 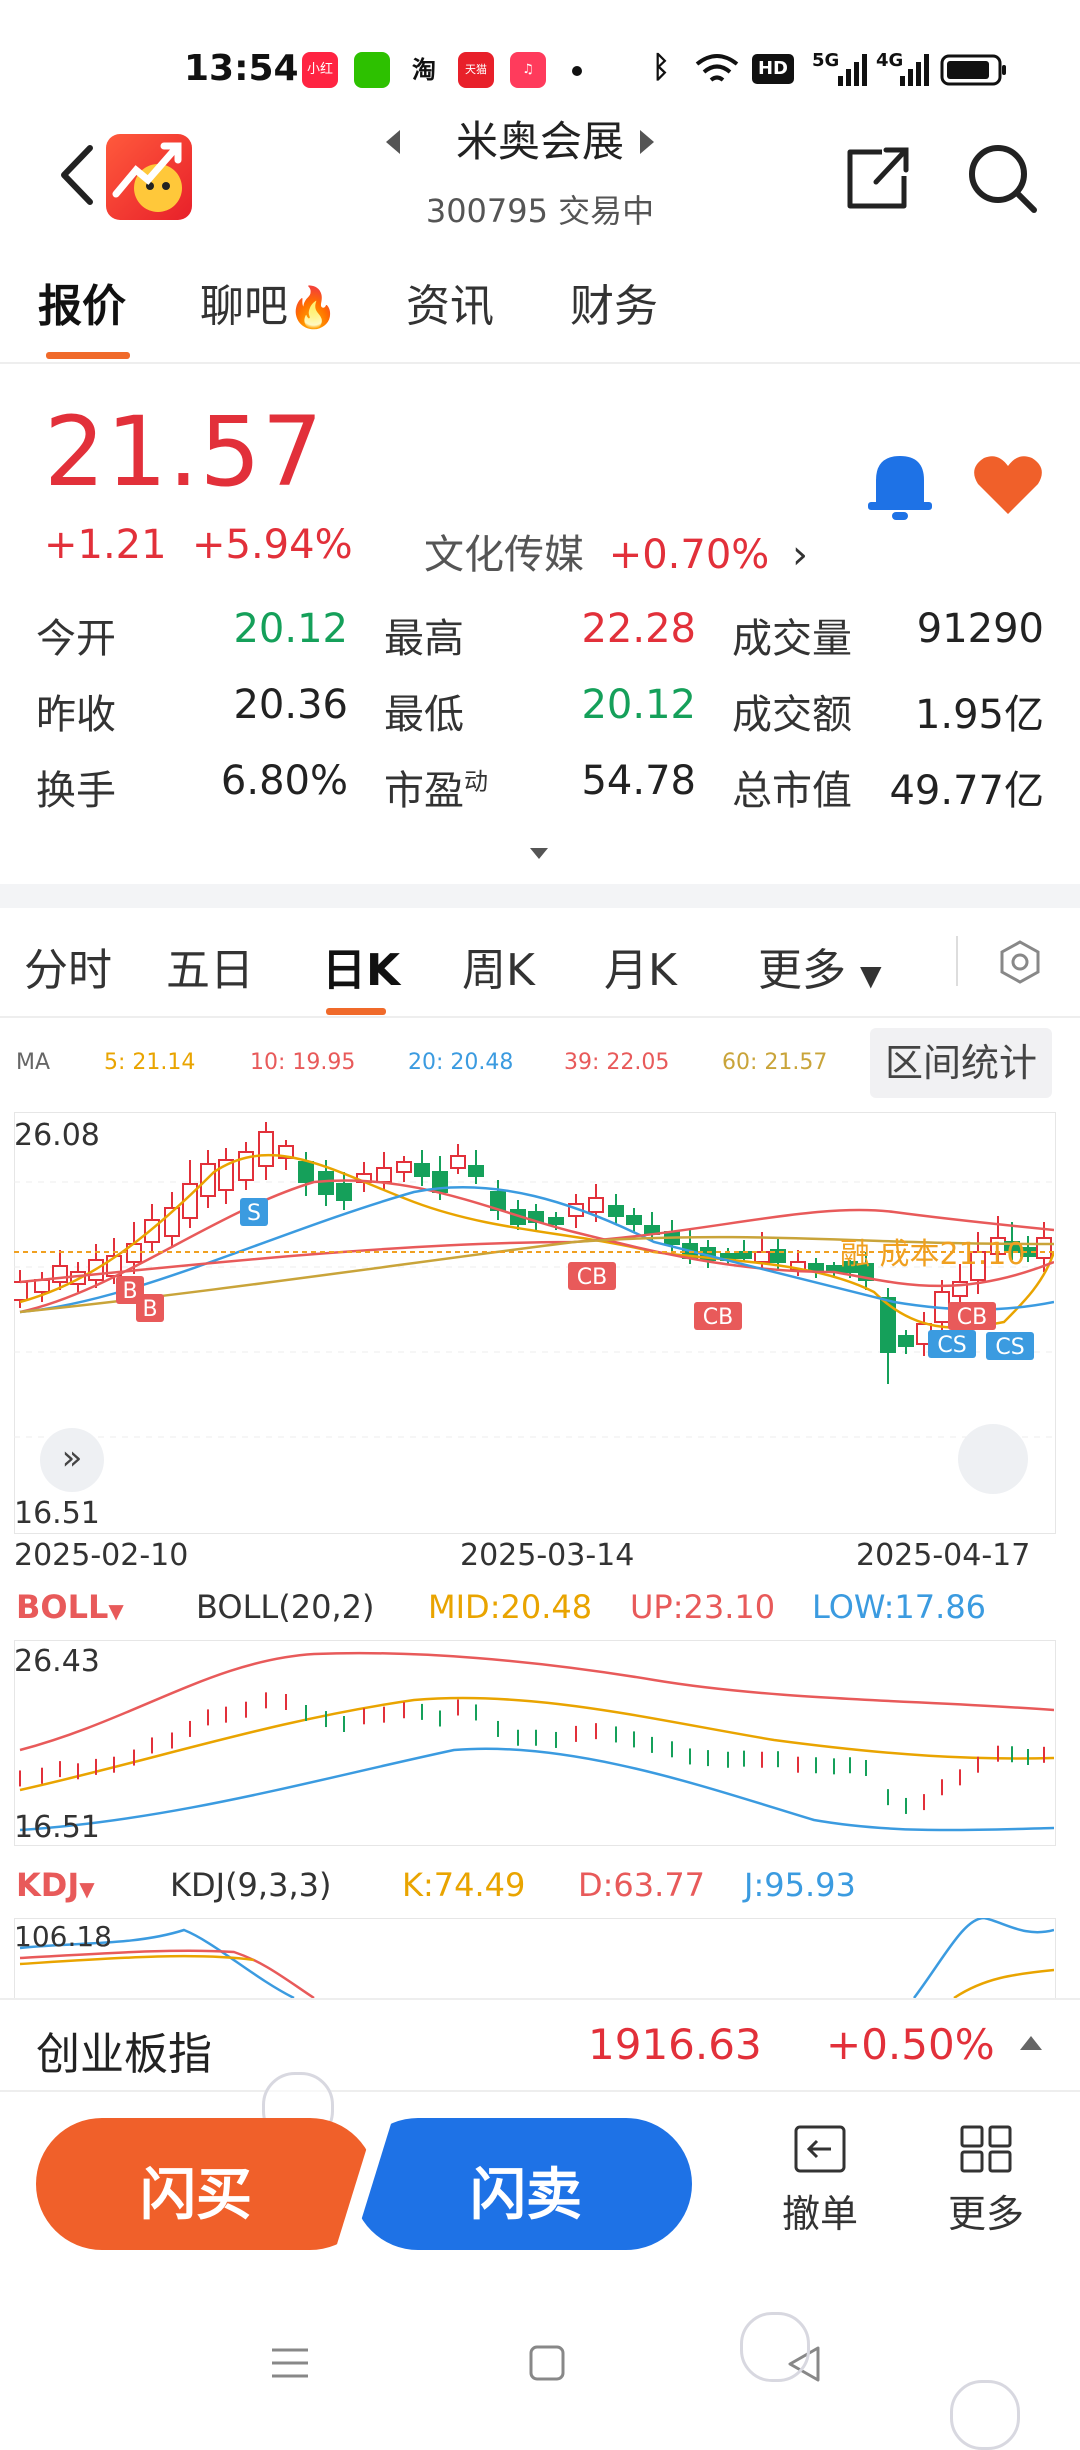 What do you see at coordinates (76, 791) in the screenshot?
I see `label-turnover-rate: 换手` at bounding box center [76, 791].